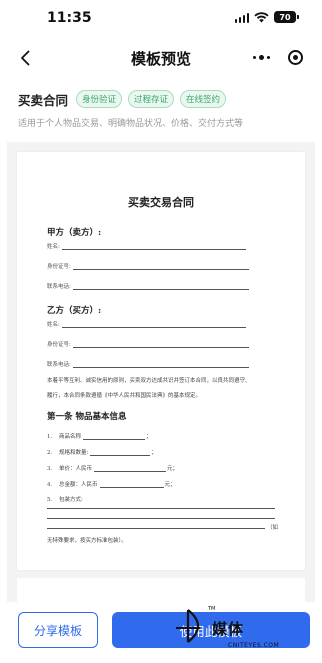 The width and height of the screenshot is (322, 663). I want to click on share-template-button: 分享模板, so click(58, 630).